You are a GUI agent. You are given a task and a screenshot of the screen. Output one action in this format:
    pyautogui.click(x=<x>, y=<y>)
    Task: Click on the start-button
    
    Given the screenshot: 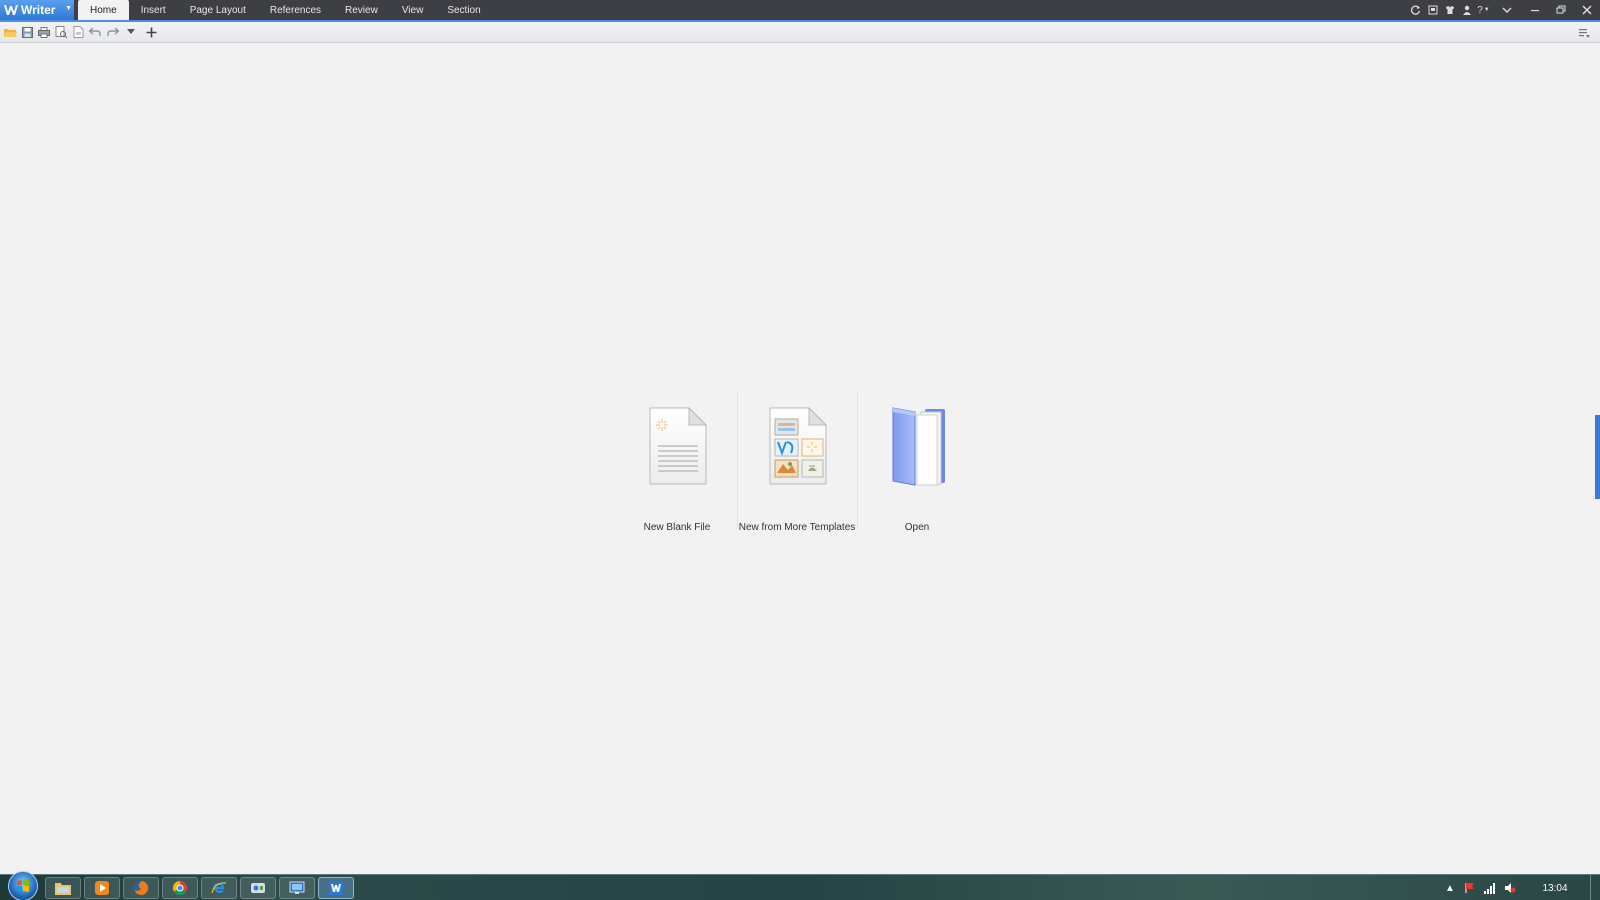 What is the action you would take?
    pyautogui.click(x=23, y=885)
    